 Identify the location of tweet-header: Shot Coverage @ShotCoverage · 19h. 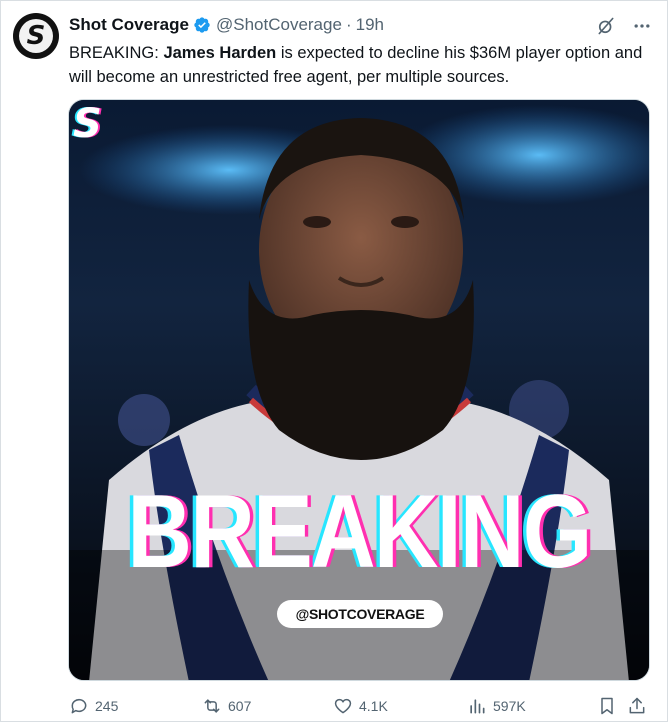
(226, 25).